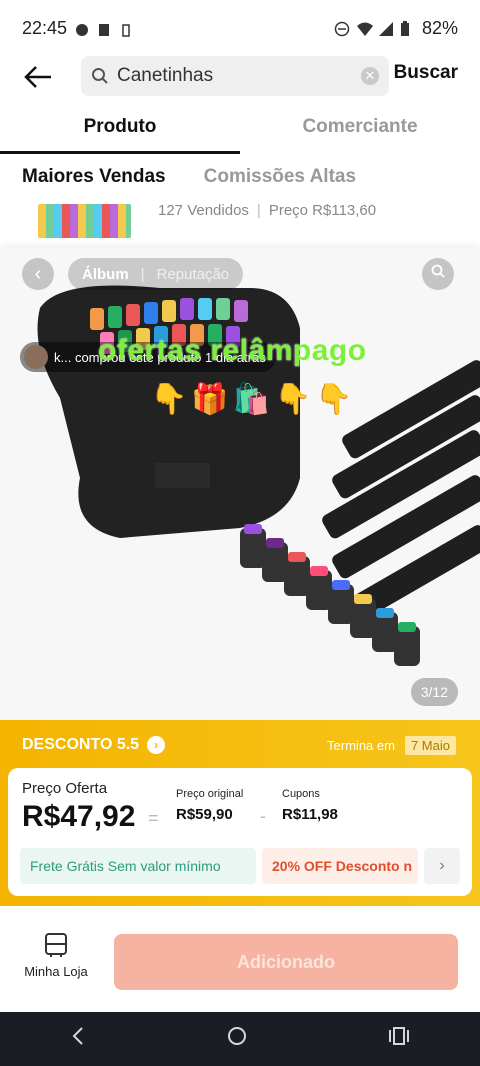 The image size is (480, 1066). I want to click on tab-comerciante: Comerciante, so click(360, 131).